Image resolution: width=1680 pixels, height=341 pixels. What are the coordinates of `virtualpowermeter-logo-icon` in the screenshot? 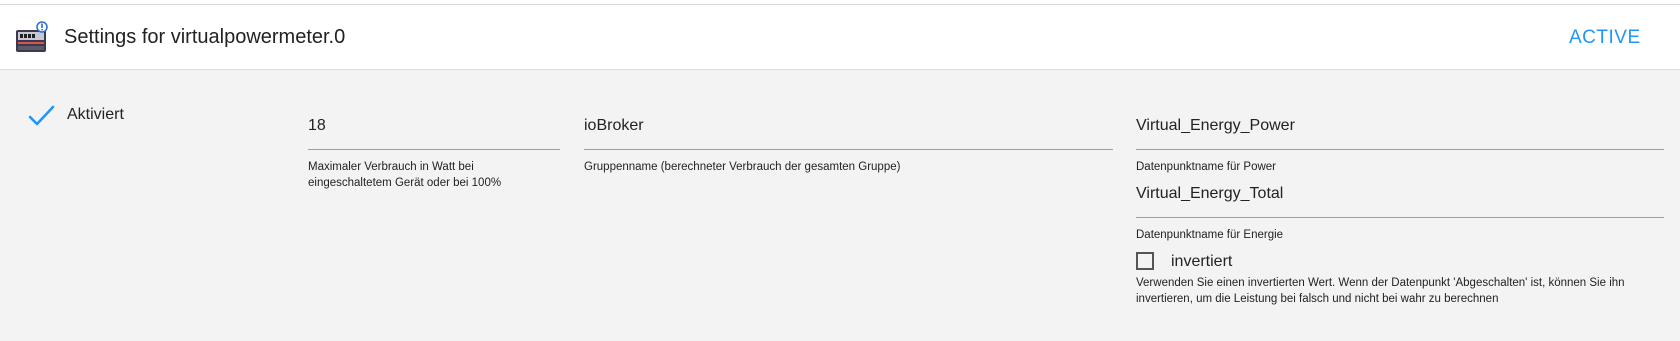 It's located at (32, 36).